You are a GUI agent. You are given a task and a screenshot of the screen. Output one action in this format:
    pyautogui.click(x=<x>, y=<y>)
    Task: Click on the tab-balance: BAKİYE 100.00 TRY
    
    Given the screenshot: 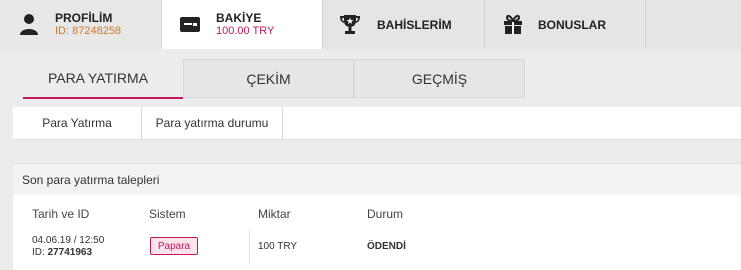 What is the action you would take?
    pyautogui.click(x=242, y=24)
    